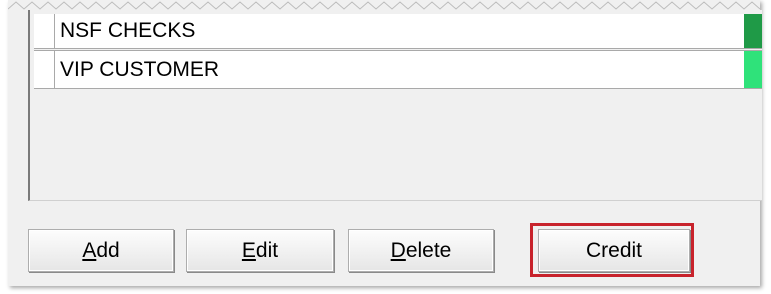  Describe the element at coordinates (89, 250) in the screenshot. I see `add-mnemonic: A` at that location.